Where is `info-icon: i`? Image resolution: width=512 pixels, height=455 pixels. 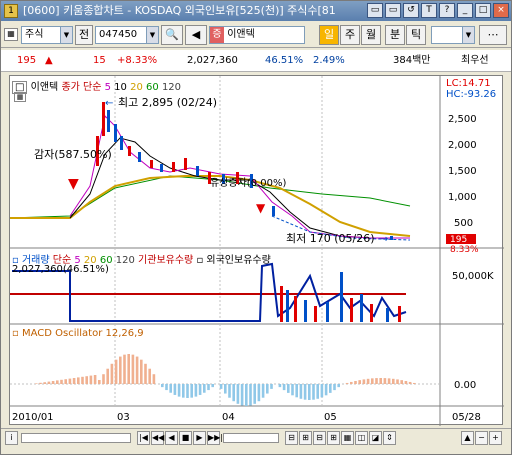 info-icon: i is located at coordinates (11, 438).